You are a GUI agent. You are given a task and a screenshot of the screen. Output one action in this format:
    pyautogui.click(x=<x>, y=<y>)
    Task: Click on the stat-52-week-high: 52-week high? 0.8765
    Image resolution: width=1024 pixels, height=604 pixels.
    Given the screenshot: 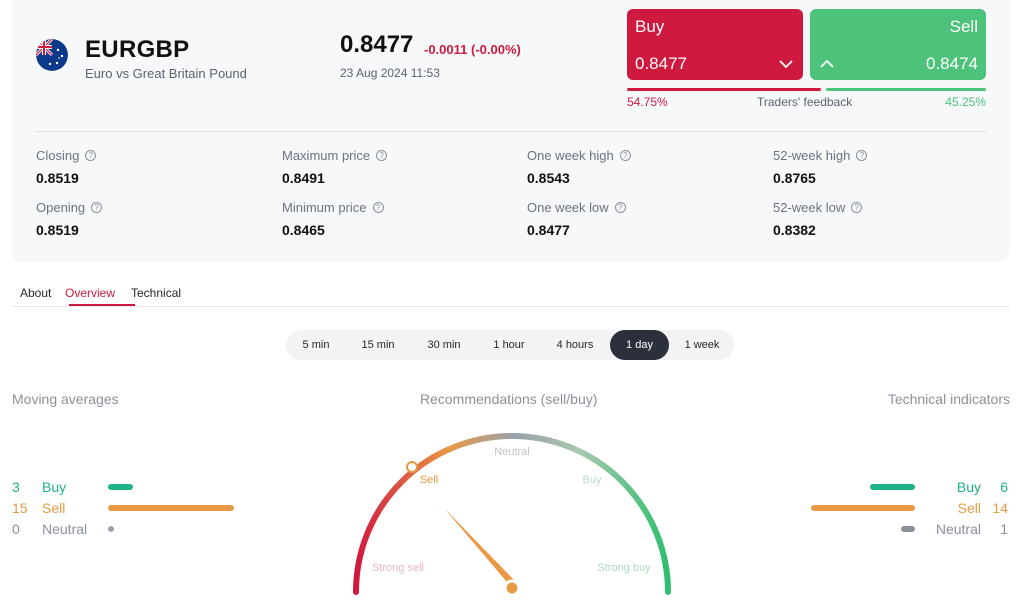 What is the action you would take?
    pyautogui.click(x=883, y=167)
    